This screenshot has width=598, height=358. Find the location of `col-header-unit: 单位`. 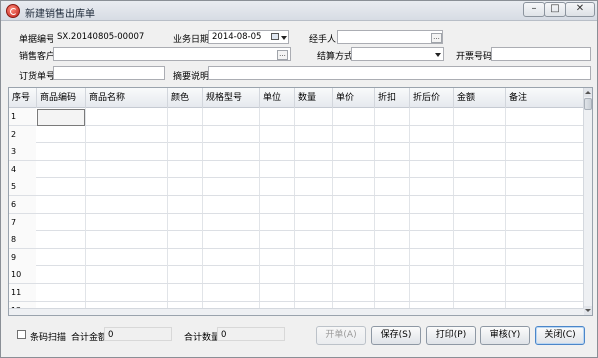

col-header-unit: 单位 is located at coordinates (277, 98).